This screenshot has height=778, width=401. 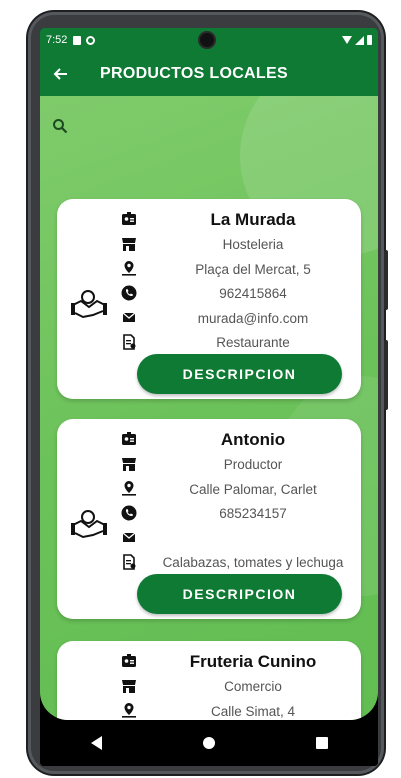 What do you see at coordinates (321, 743) in the screenshot?
I see `nav-recents-icon` at bounding box center [321, 743].